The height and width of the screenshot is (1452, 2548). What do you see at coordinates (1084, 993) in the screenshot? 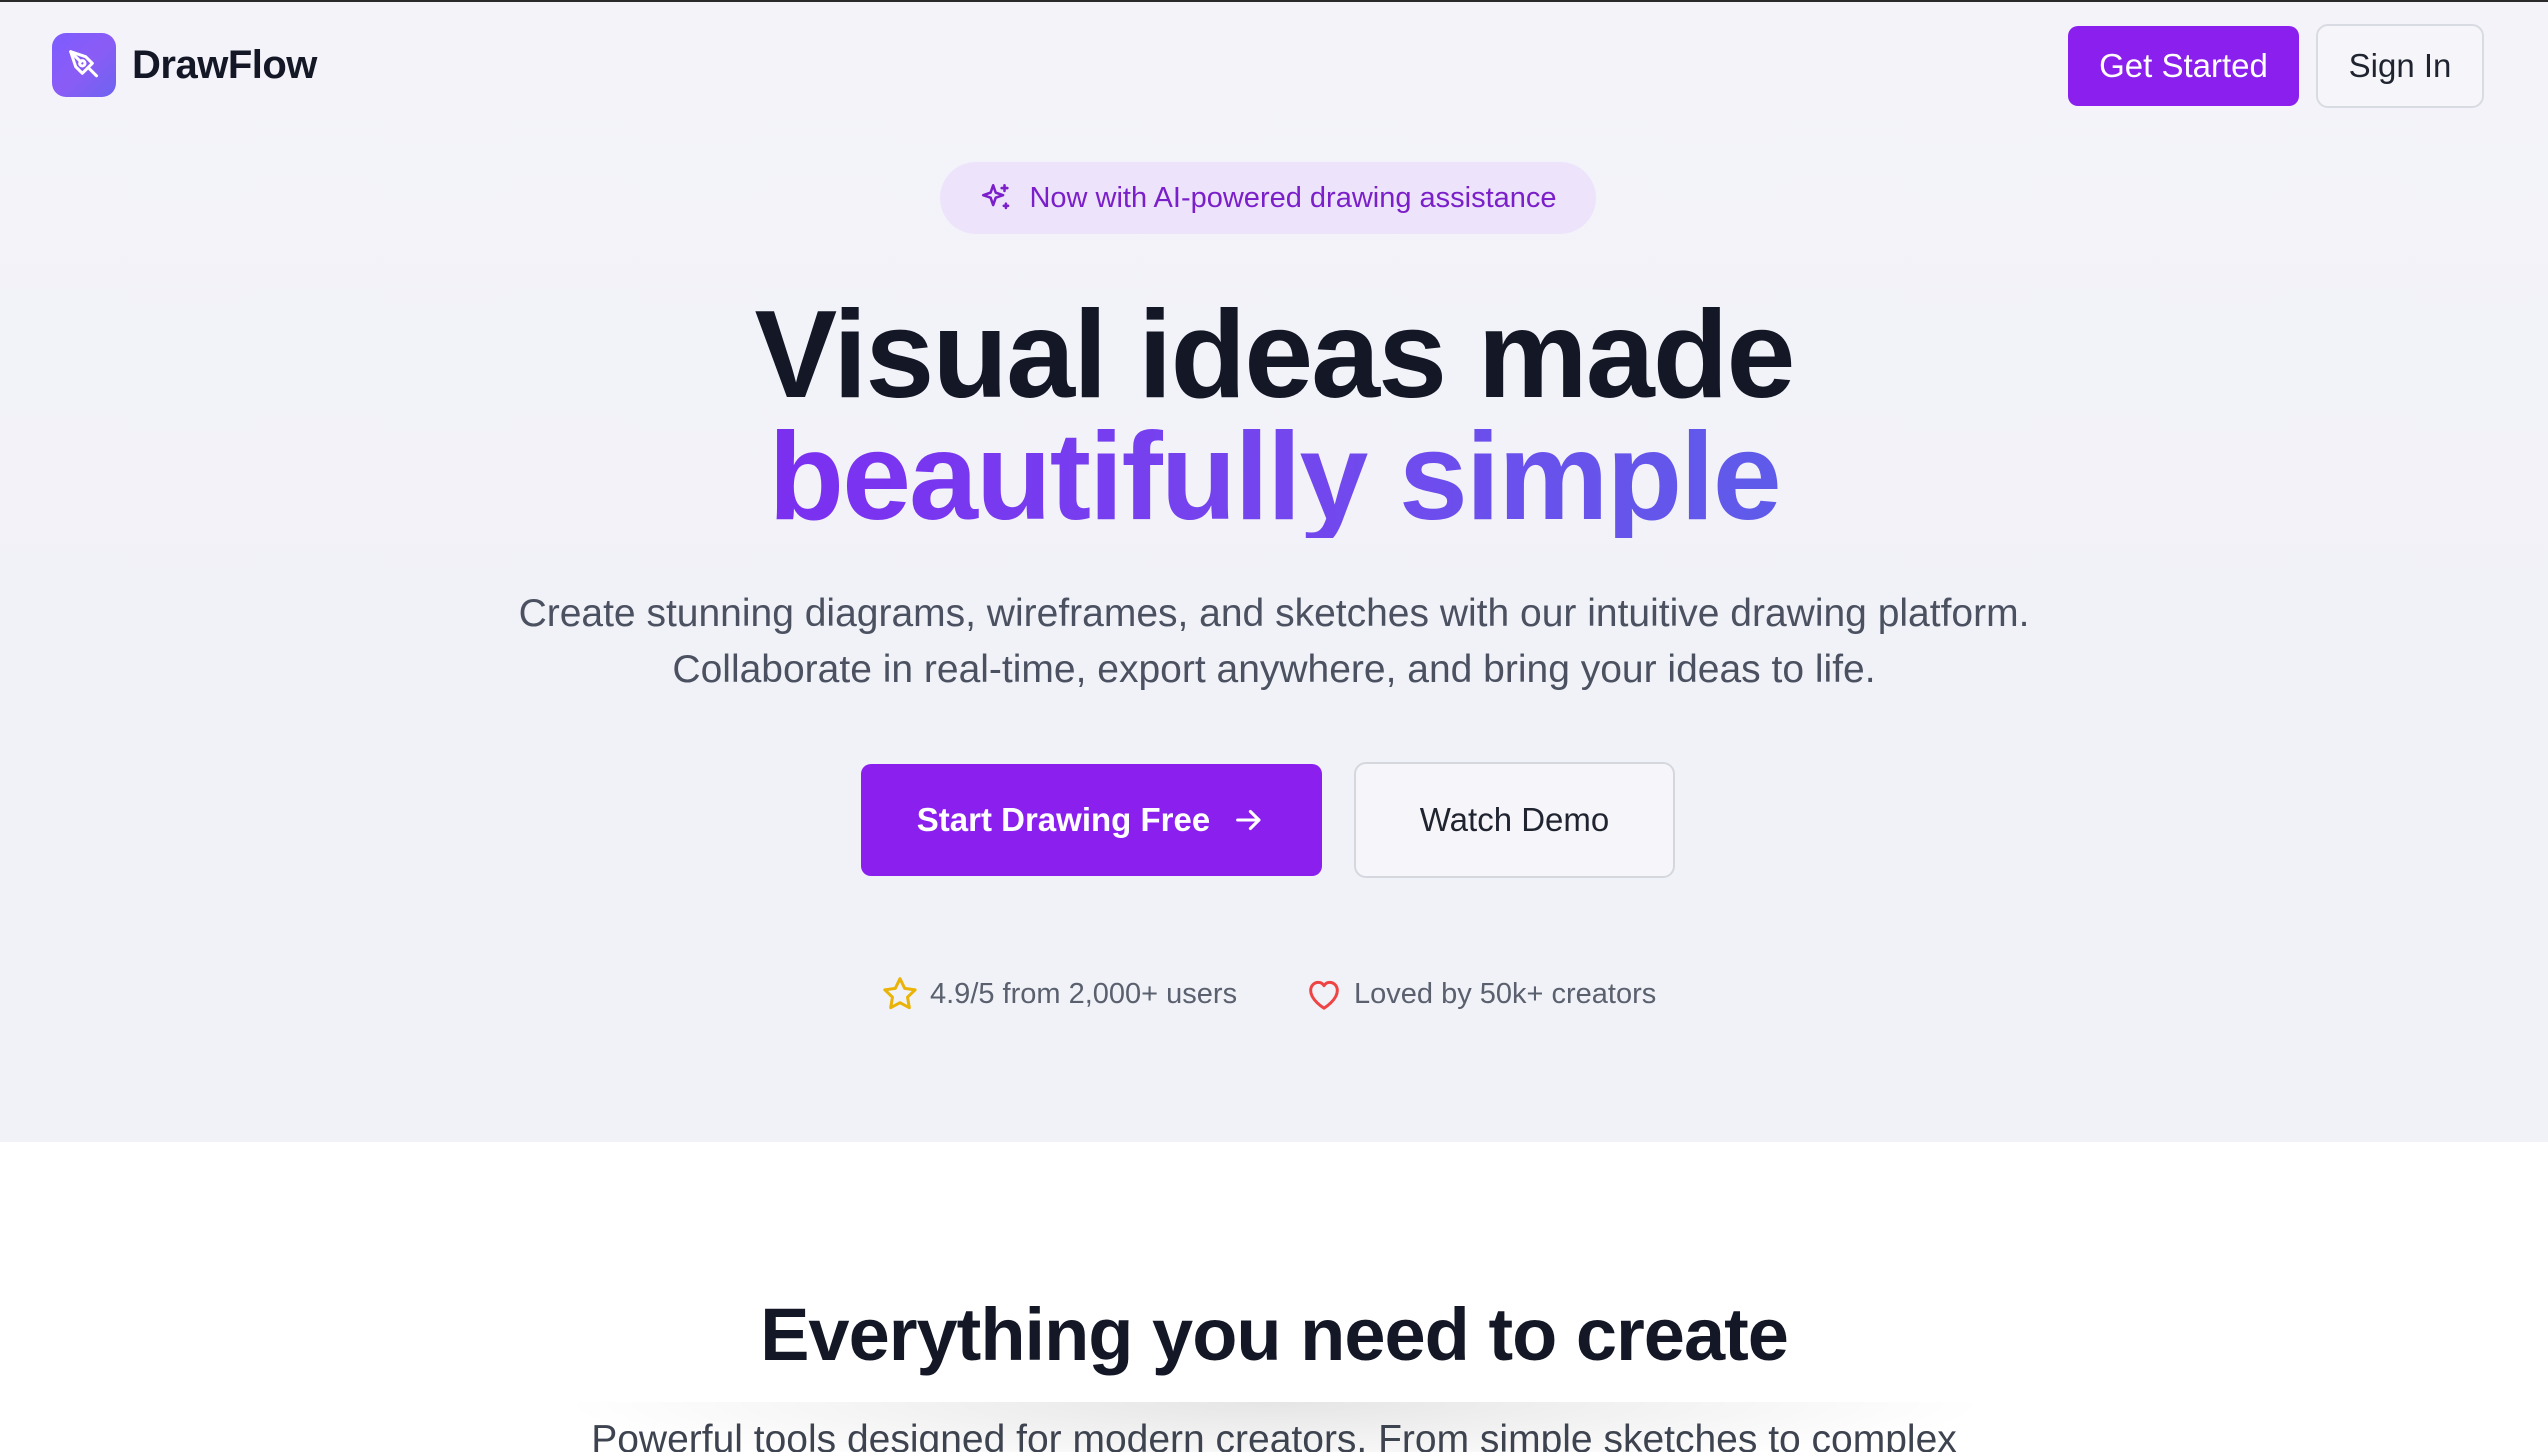
I see `rating-text: 4.9/5 from 2,000+ users` at bounding box center [1084, 993].